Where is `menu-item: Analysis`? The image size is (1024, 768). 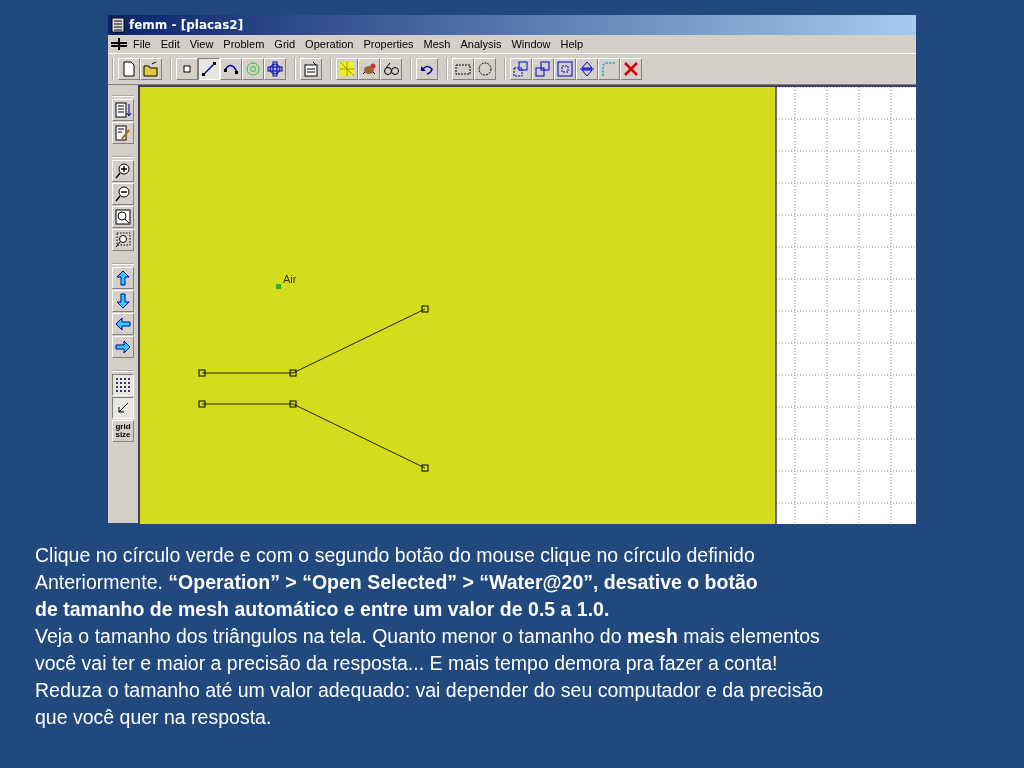
menu-item: Analysis is located at coordinates (481, 44).